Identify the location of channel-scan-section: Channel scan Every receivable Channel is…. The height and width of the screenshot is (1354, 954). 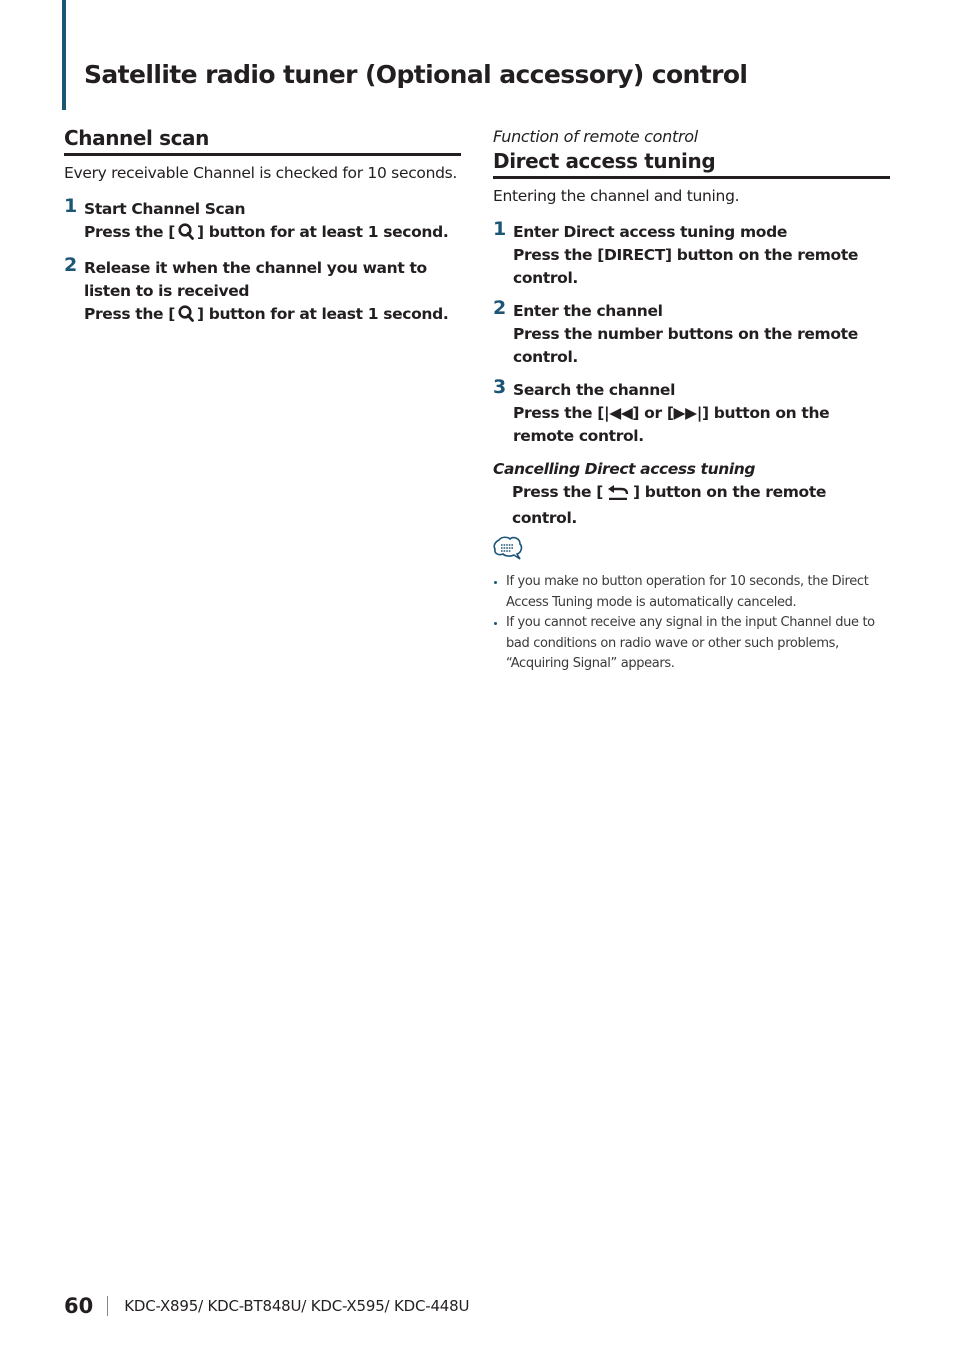
(262, 231).